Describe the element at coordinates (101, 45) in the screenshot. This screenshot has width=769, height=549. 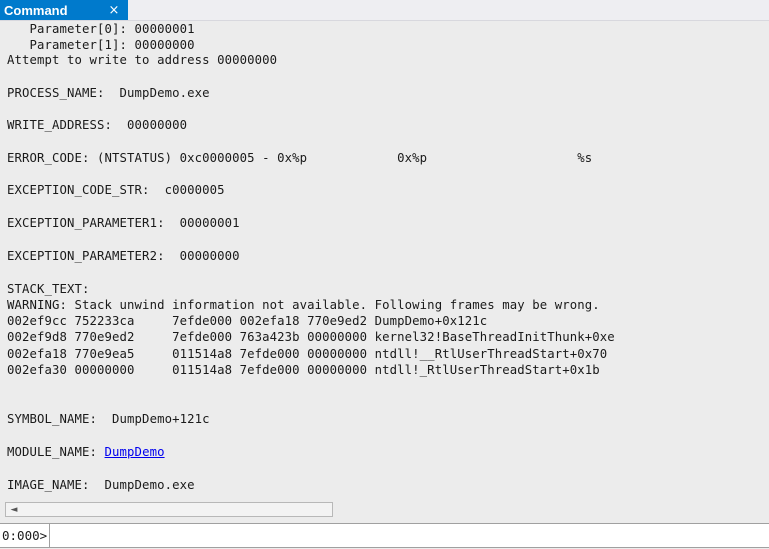
I see `output-line: Parameter[1]: 00000000` at that location.